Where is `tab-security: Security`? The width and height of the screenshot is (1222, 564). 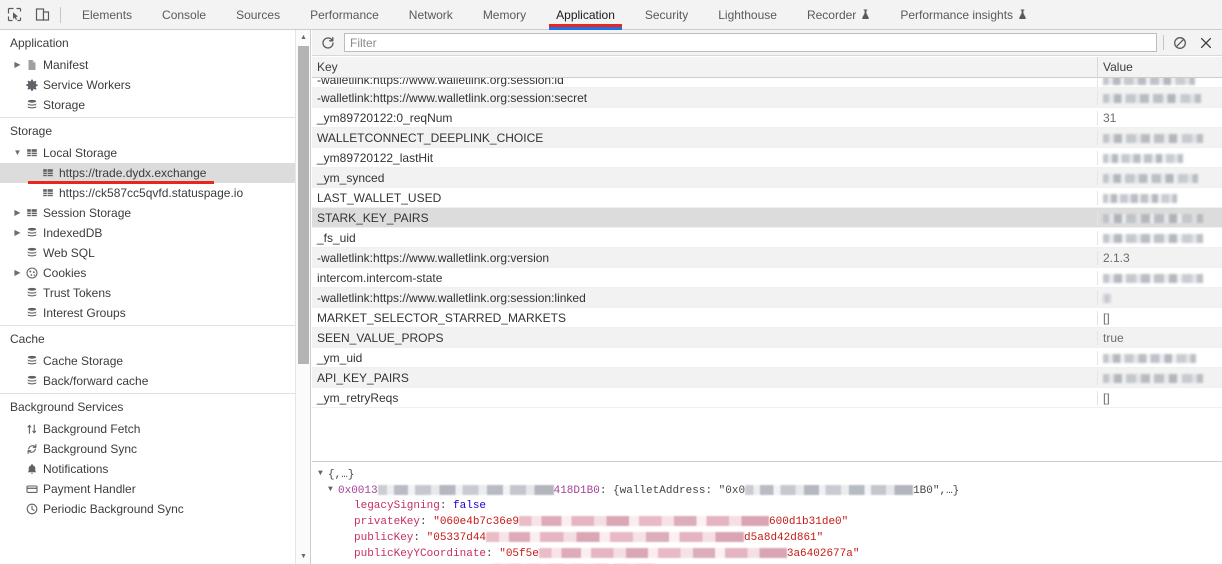 tab-security: Security is located at coordinates (666, 15).